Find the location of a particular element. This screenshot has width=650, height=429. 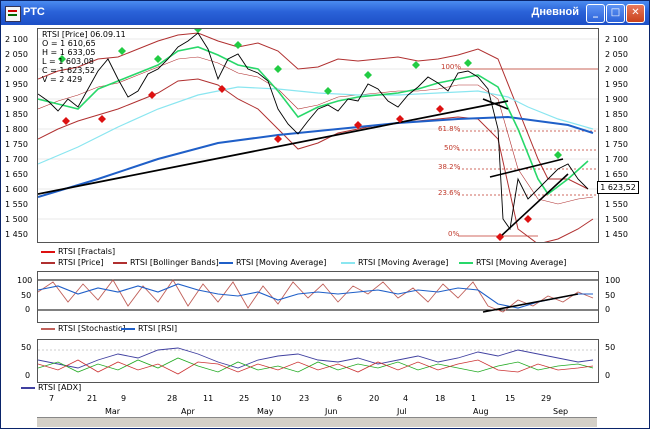

adx-line is located at coordinates (316, 358).